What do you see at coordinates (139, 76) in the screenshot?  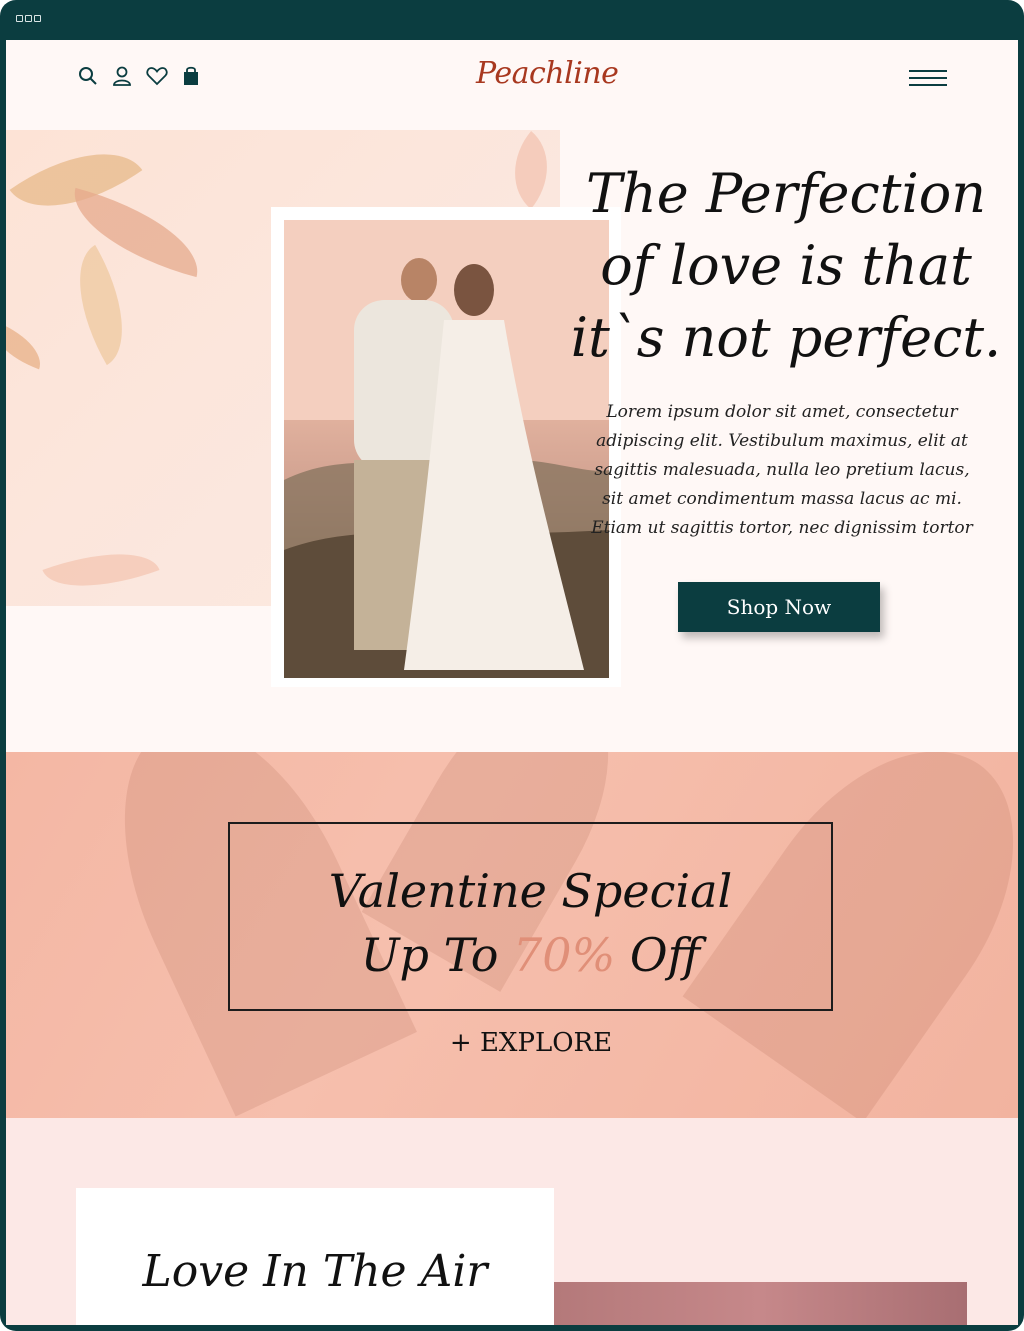 I see `header-icon-group` at bounding box center [139, 76].